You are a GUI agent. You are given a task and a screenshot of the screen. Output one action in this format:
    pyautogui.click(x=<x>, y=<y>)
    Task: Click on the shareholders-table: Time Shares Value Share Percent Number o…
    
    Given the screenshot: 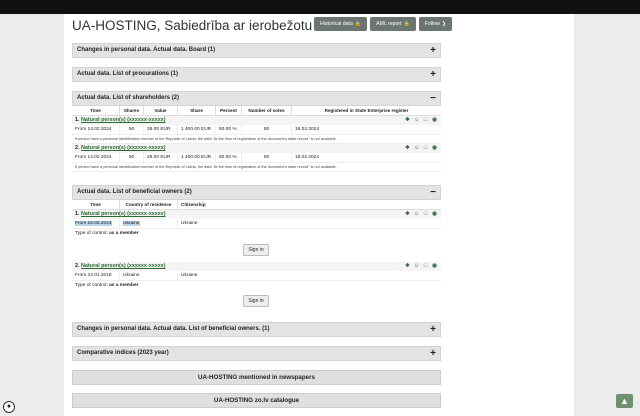 What is the action you would take?
    pyautogui.click(x=256, y=138)
    